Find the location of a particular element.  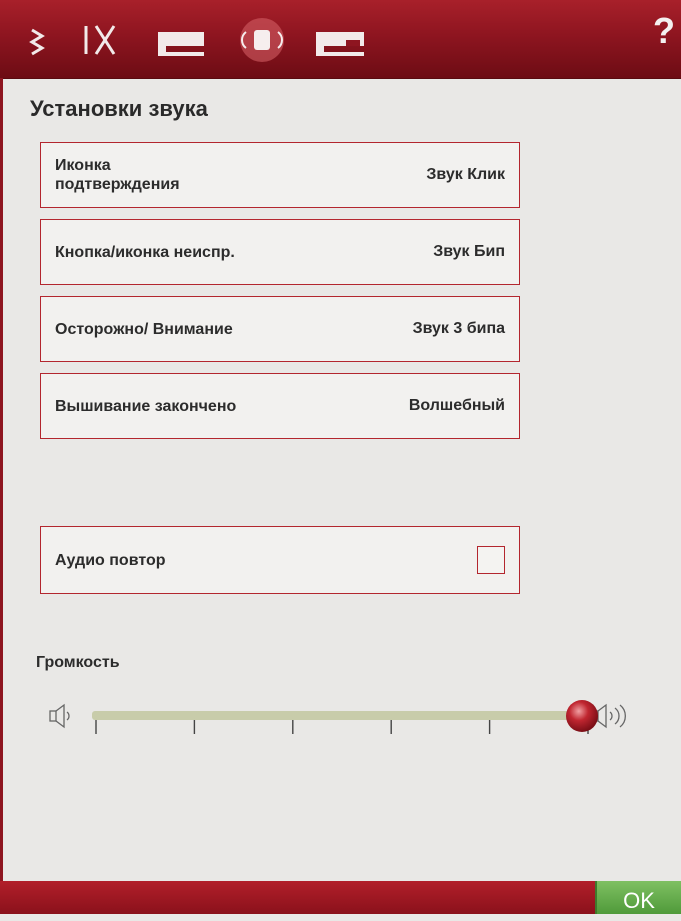

tab-sound is located at coordinates (262, 39).